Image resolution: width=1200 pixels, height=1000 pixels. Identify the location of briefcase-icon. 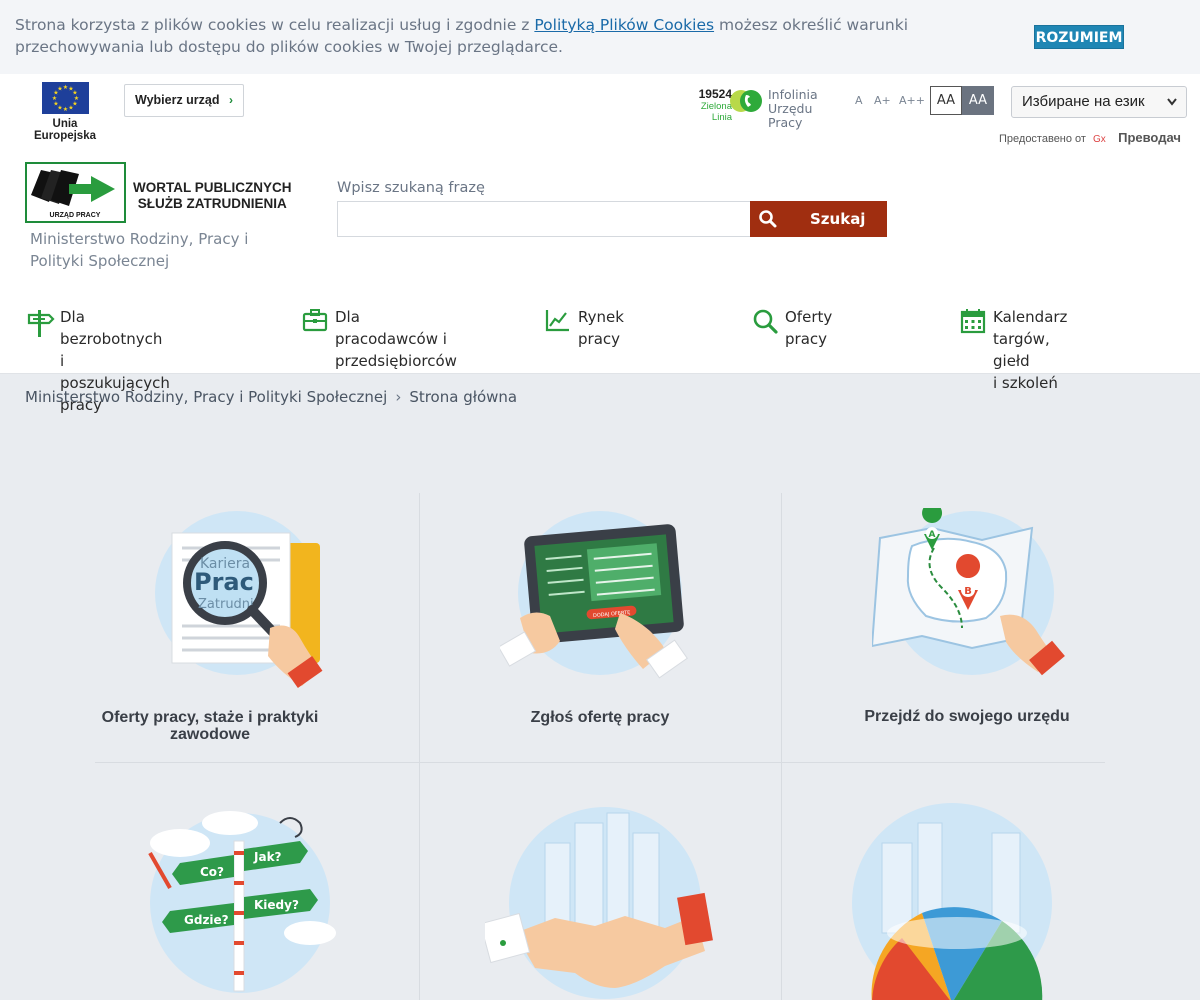
(315, 320).